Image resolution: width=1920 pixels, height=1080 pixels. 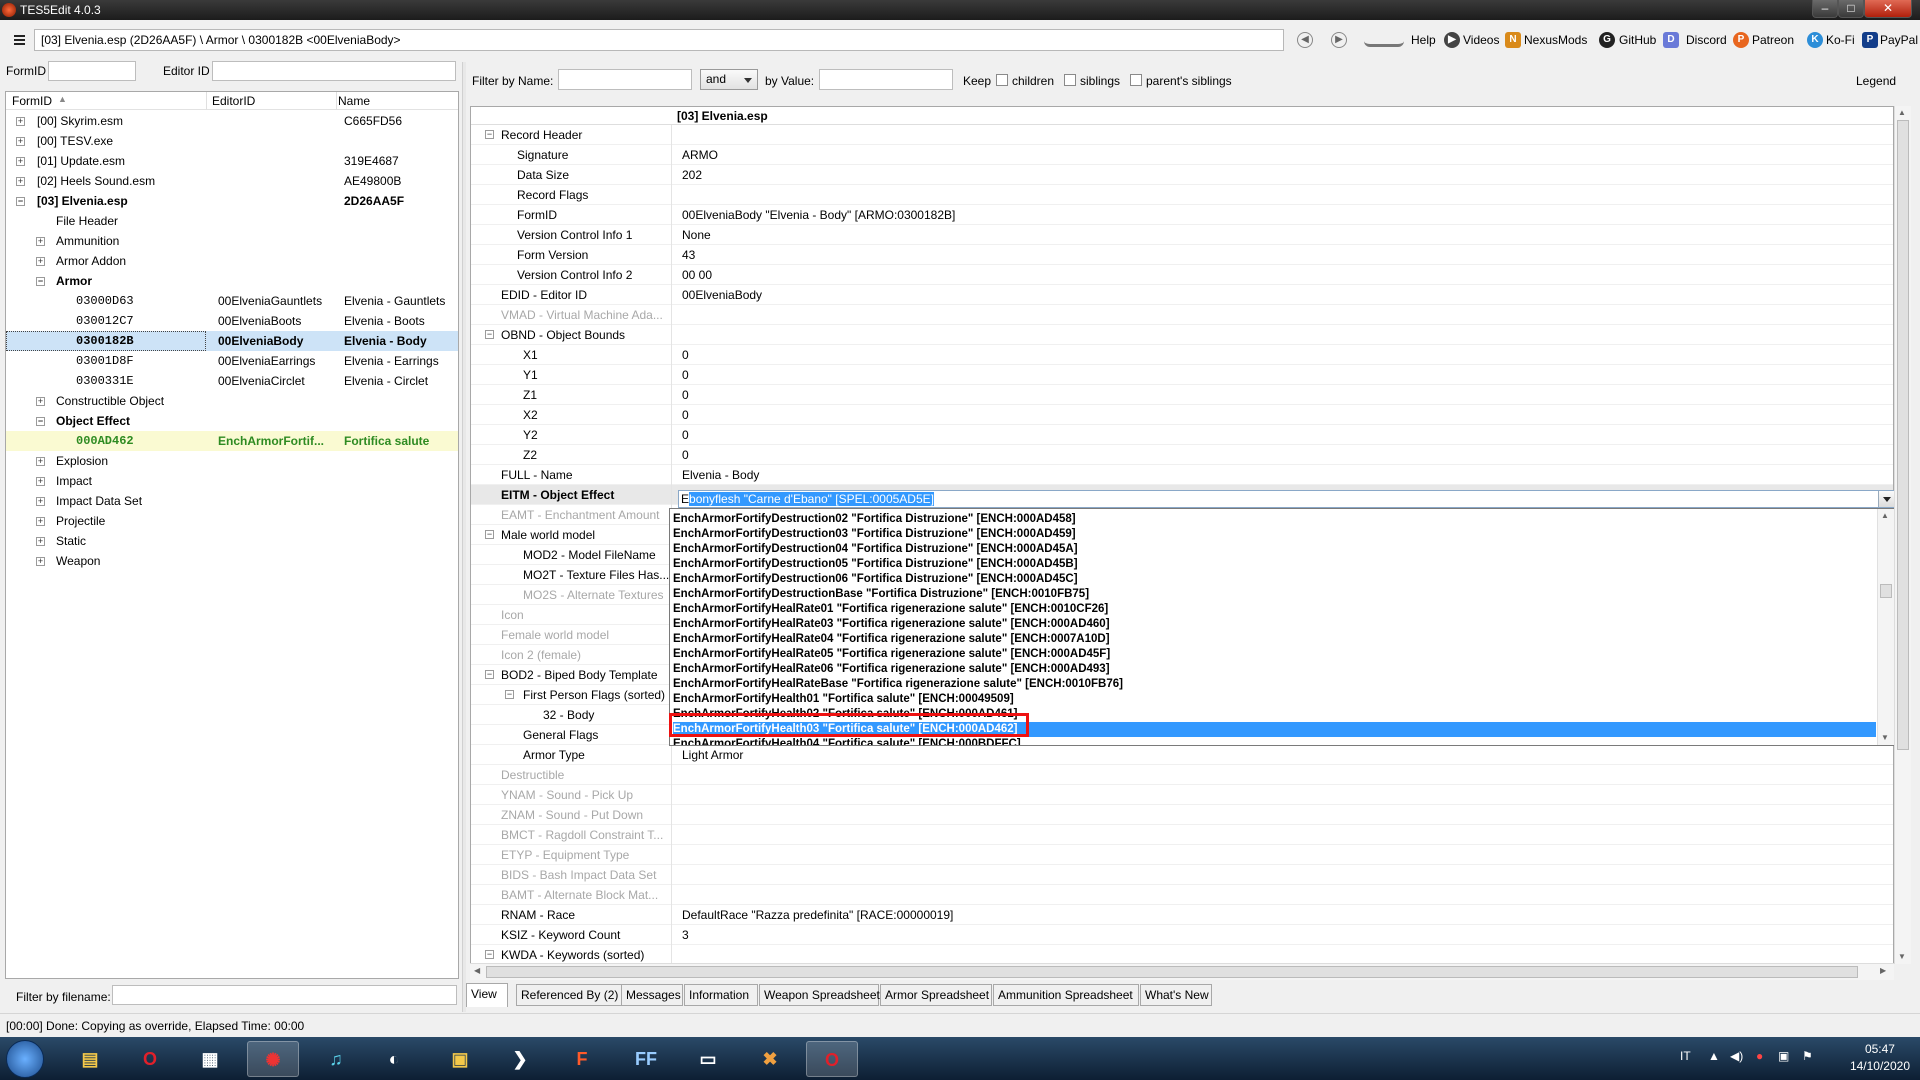 I want to click on opera-icon: O, so click(x=150, y=1059).